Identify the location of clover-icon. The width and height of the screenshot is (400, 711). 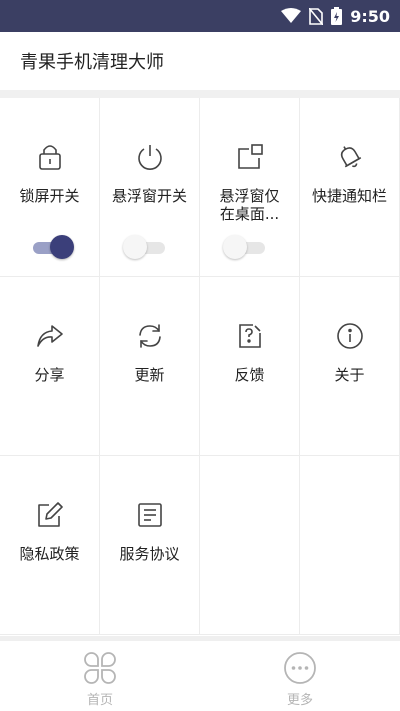
(100, 668).